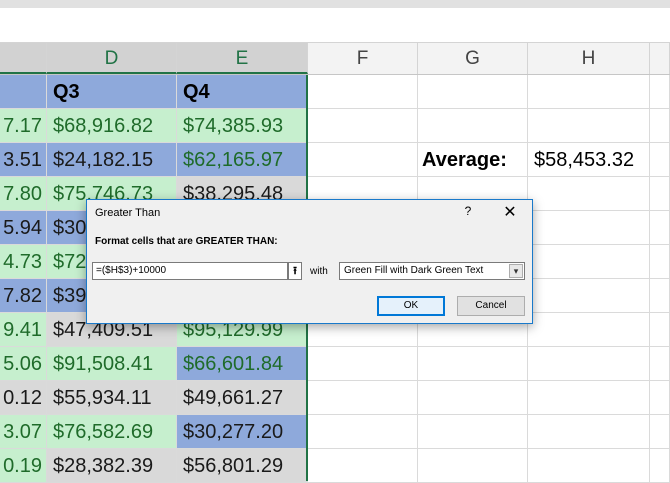  I want to click on column-headers: D E F G H, so click(335, 59).